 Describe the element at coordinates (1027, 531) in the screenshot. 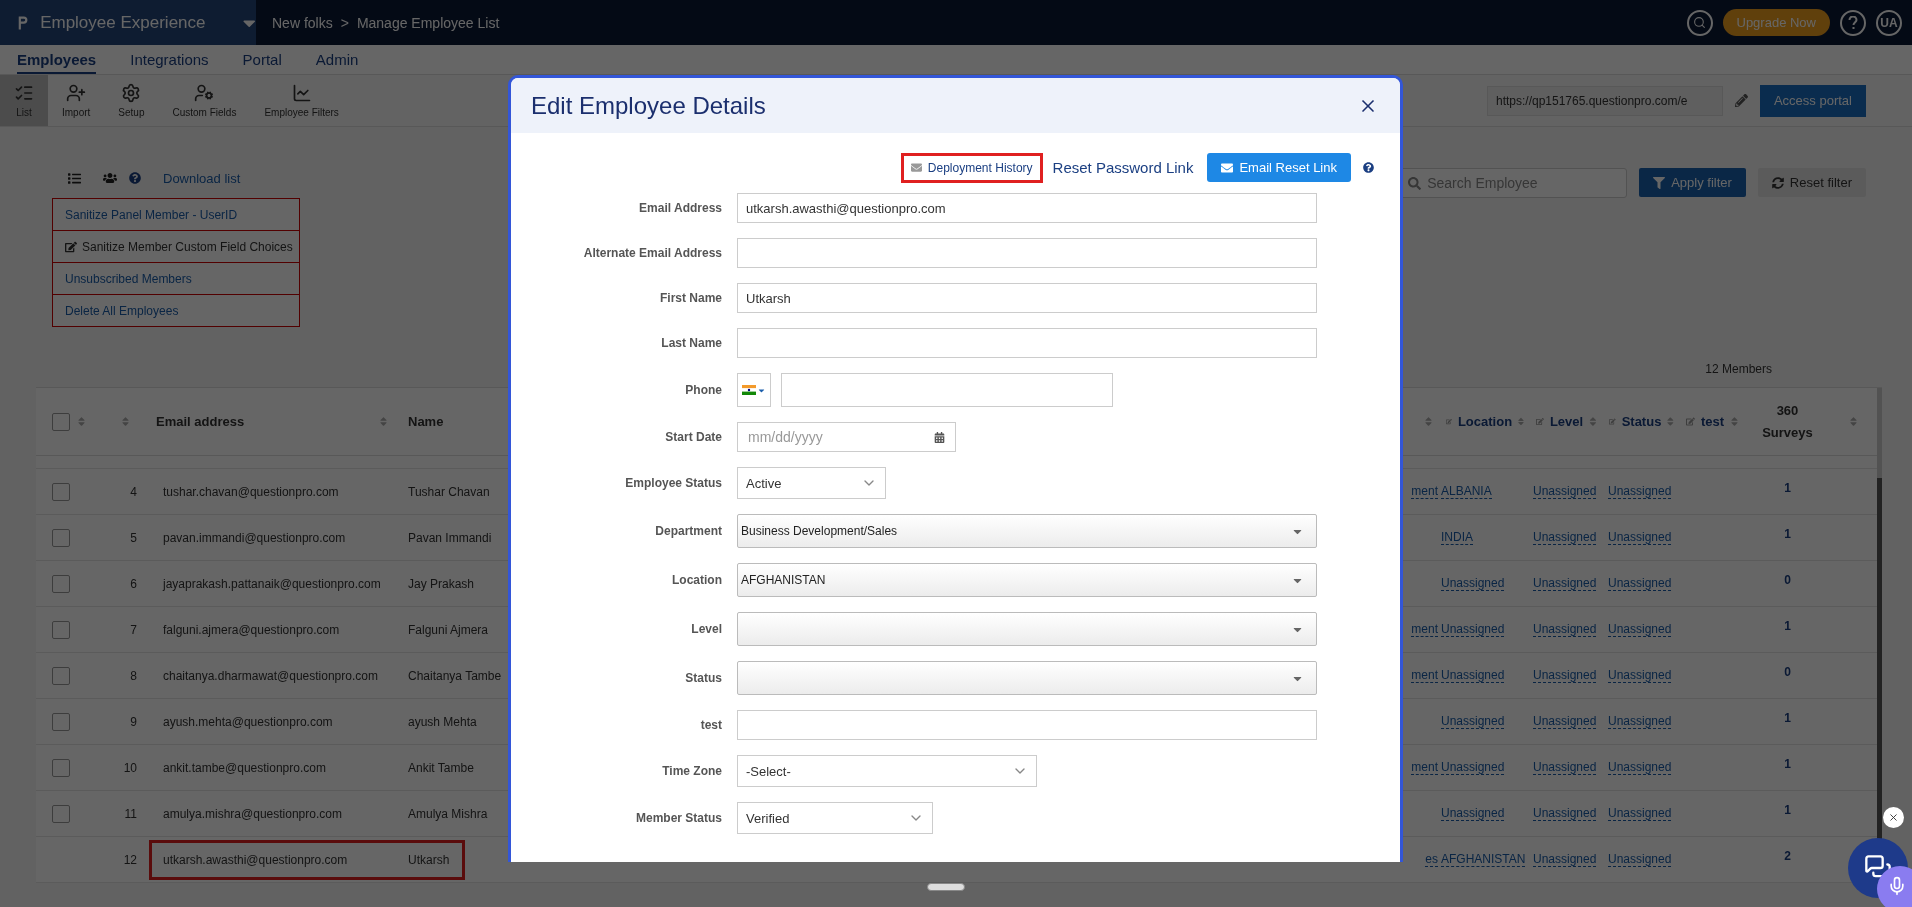

I see `dropdown-field: Business Development/Sales` at that location.